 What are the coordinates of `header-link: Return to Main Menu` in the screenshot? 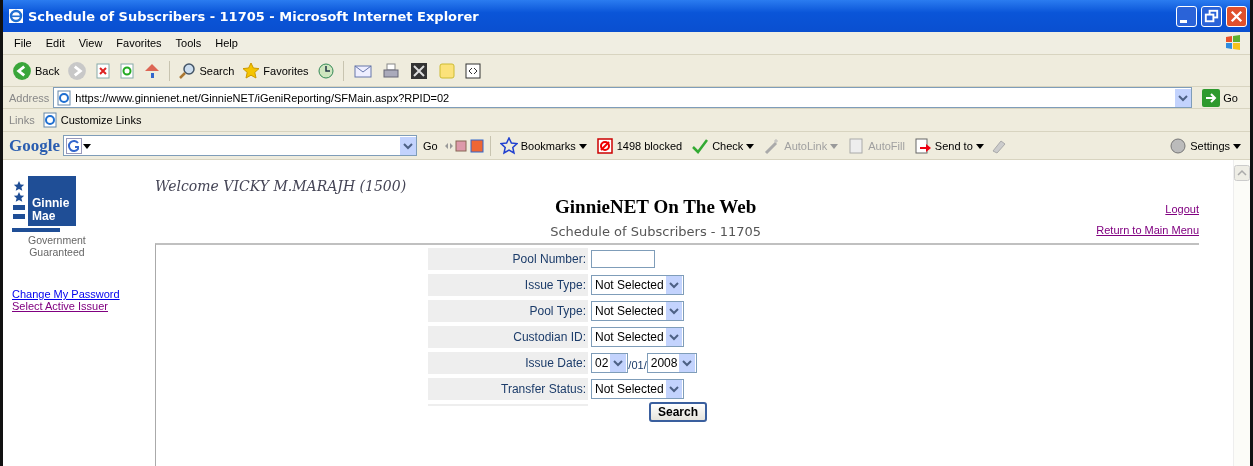 It's located at (1147, 230).